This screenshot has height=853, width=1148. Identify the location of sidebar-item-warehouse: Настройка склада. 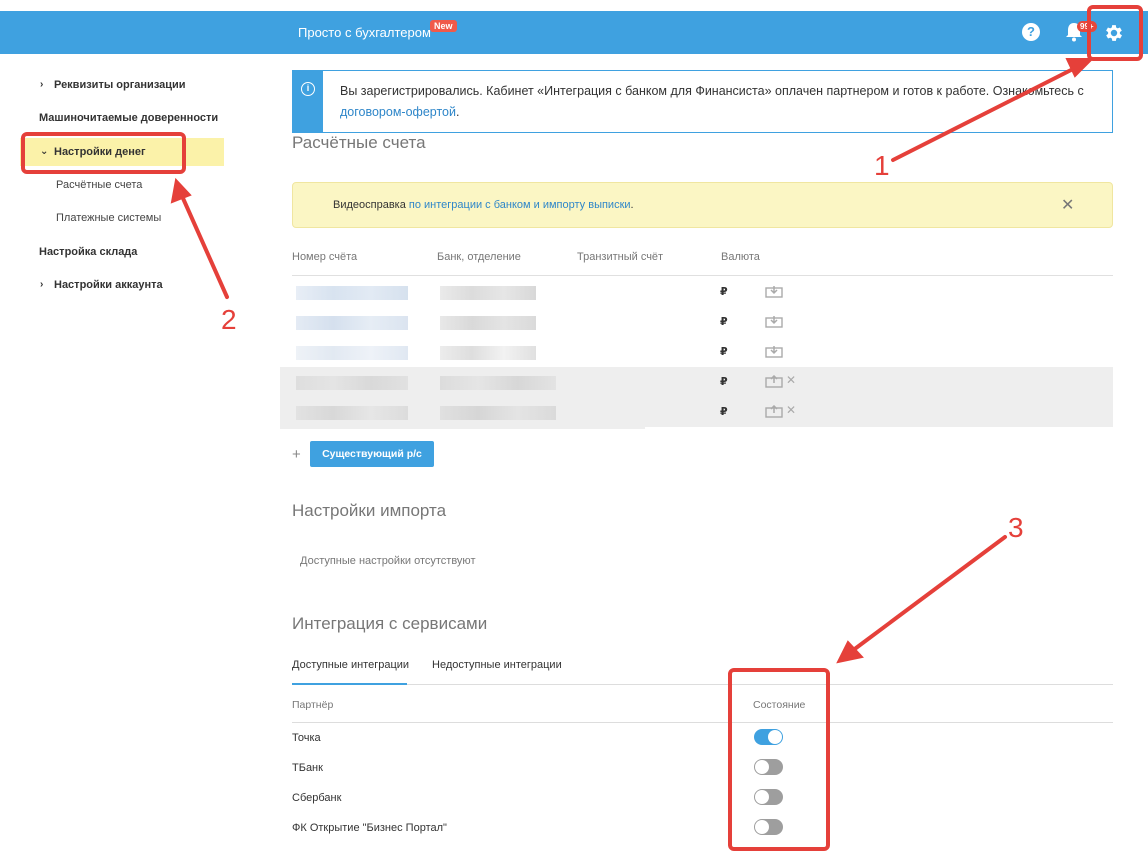
(122, 252).